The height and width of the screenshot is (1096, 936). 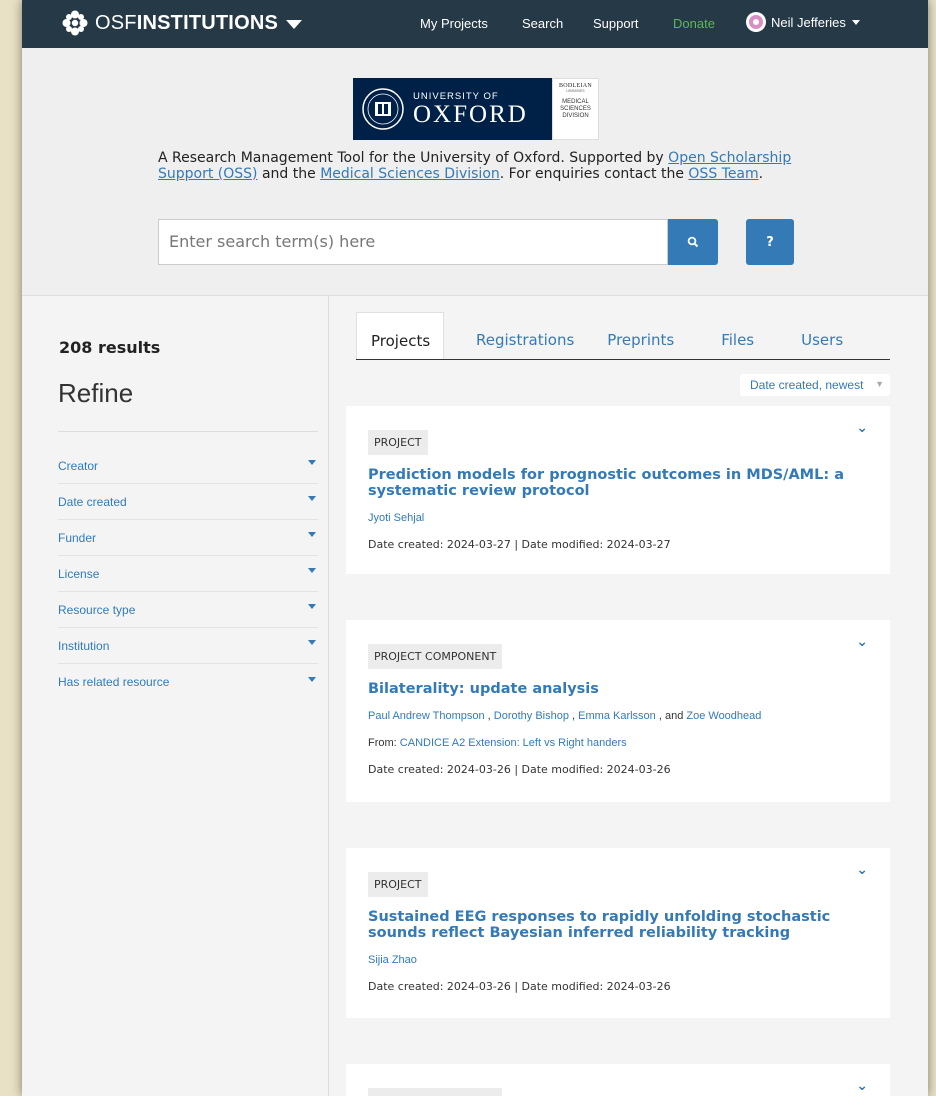 I want to click on result-title-link: Bilaterality: update analysis, so click(x=618, y=689).